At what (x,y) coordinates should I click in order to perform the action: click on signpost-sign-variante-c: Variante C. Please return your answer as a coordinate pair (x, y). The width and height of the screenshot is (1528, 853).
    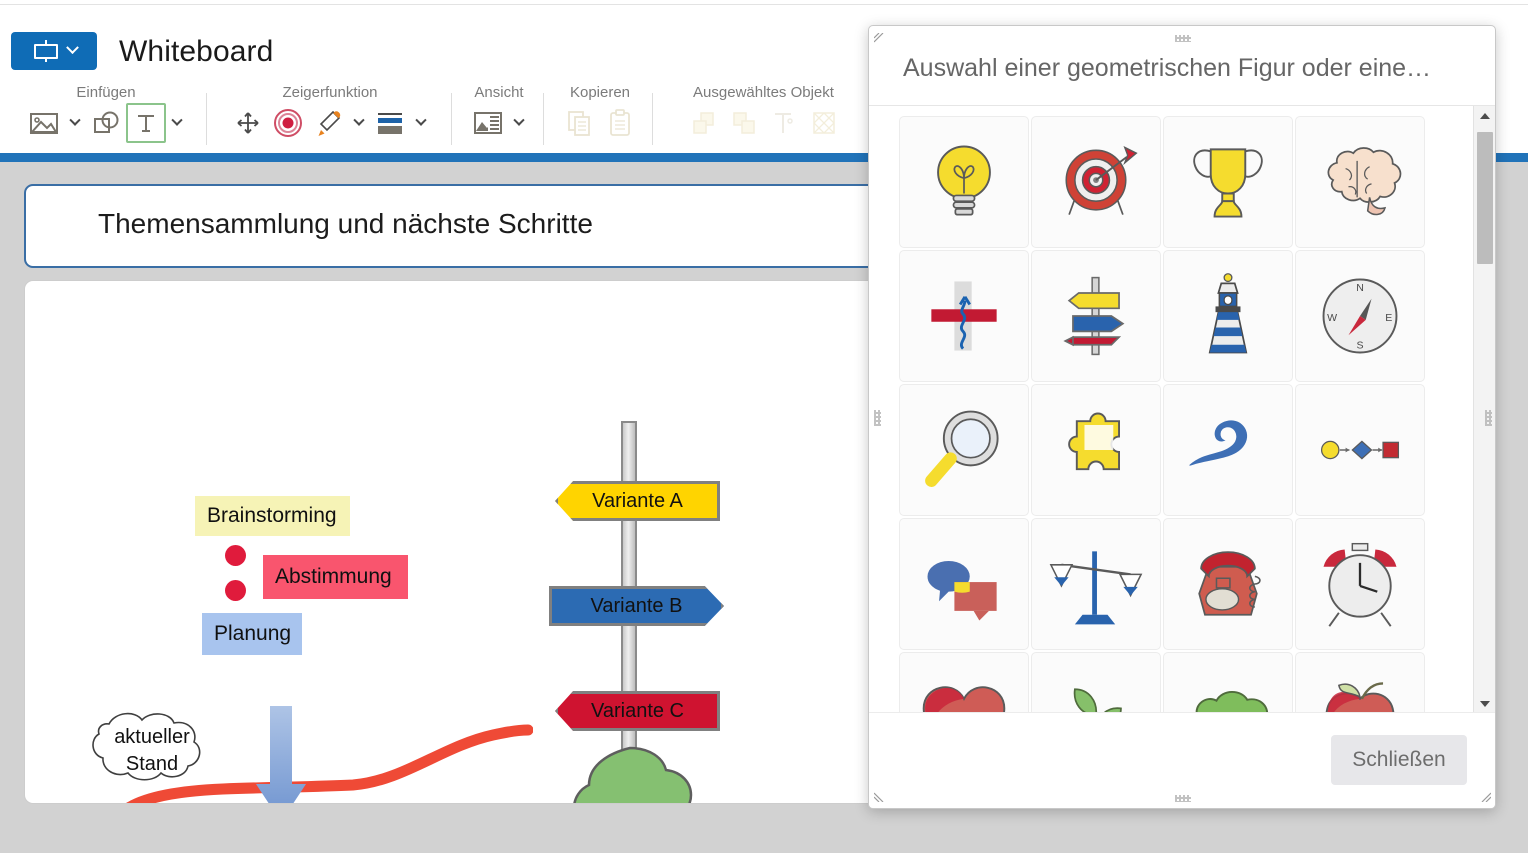
    Looking at the image, I should click on (637, 711).